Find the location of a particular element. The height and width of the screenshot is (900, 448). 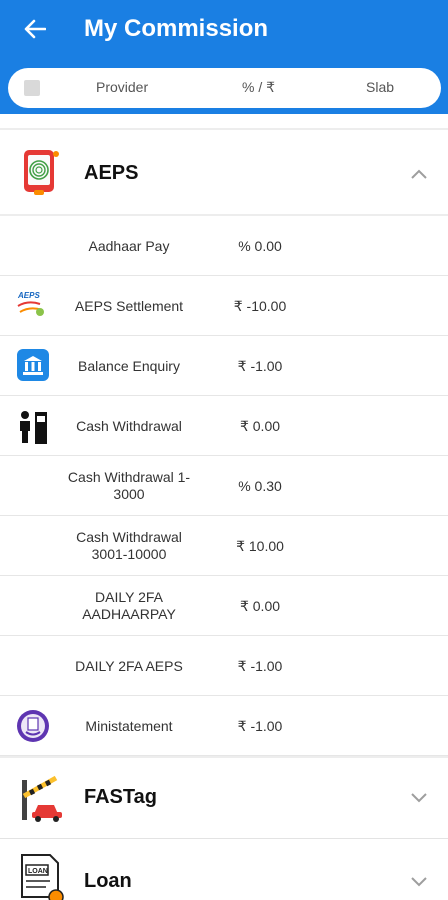

provider-name: Cash Withdrawal is located at coordinates (129, 425).